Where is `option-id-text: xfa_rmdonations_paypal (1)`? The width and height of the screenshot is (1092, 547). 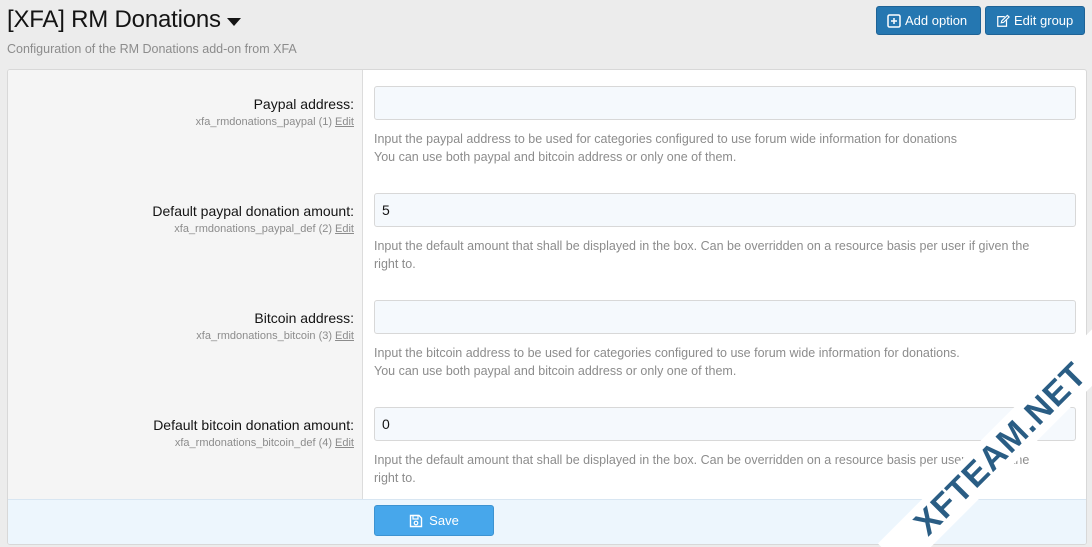
option-id-text: xfa_rmdonations_paypal (1) is located at coordinates (264, 122).